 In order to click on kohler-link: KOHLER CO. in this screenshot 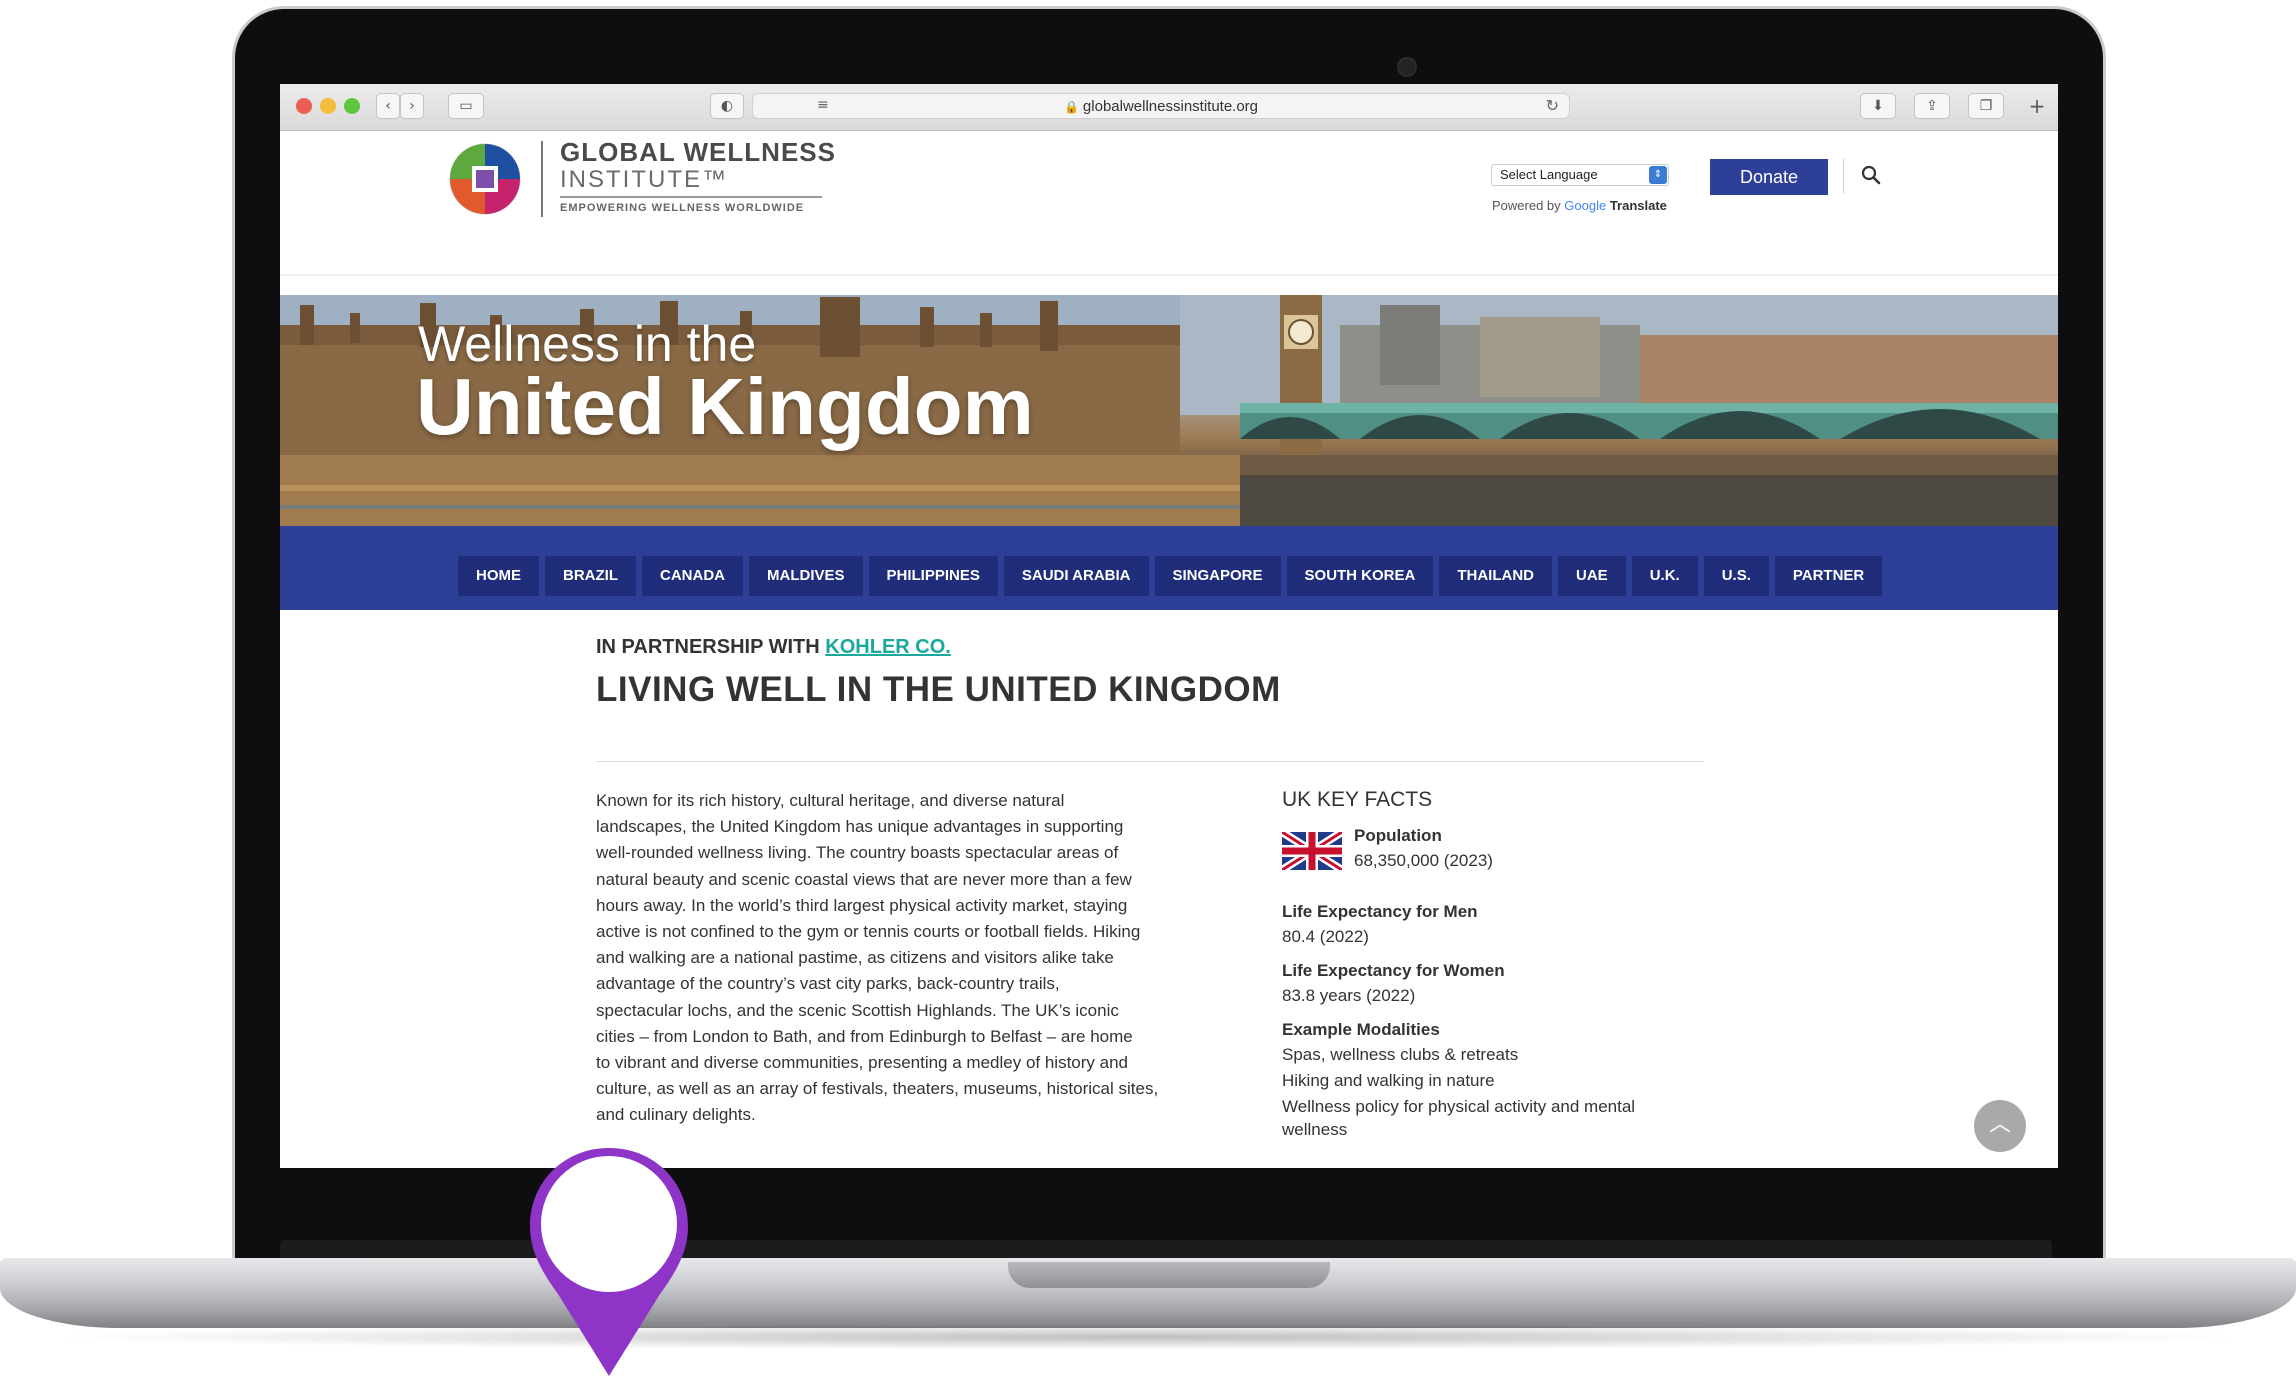, I will do `click(888, 647)`.